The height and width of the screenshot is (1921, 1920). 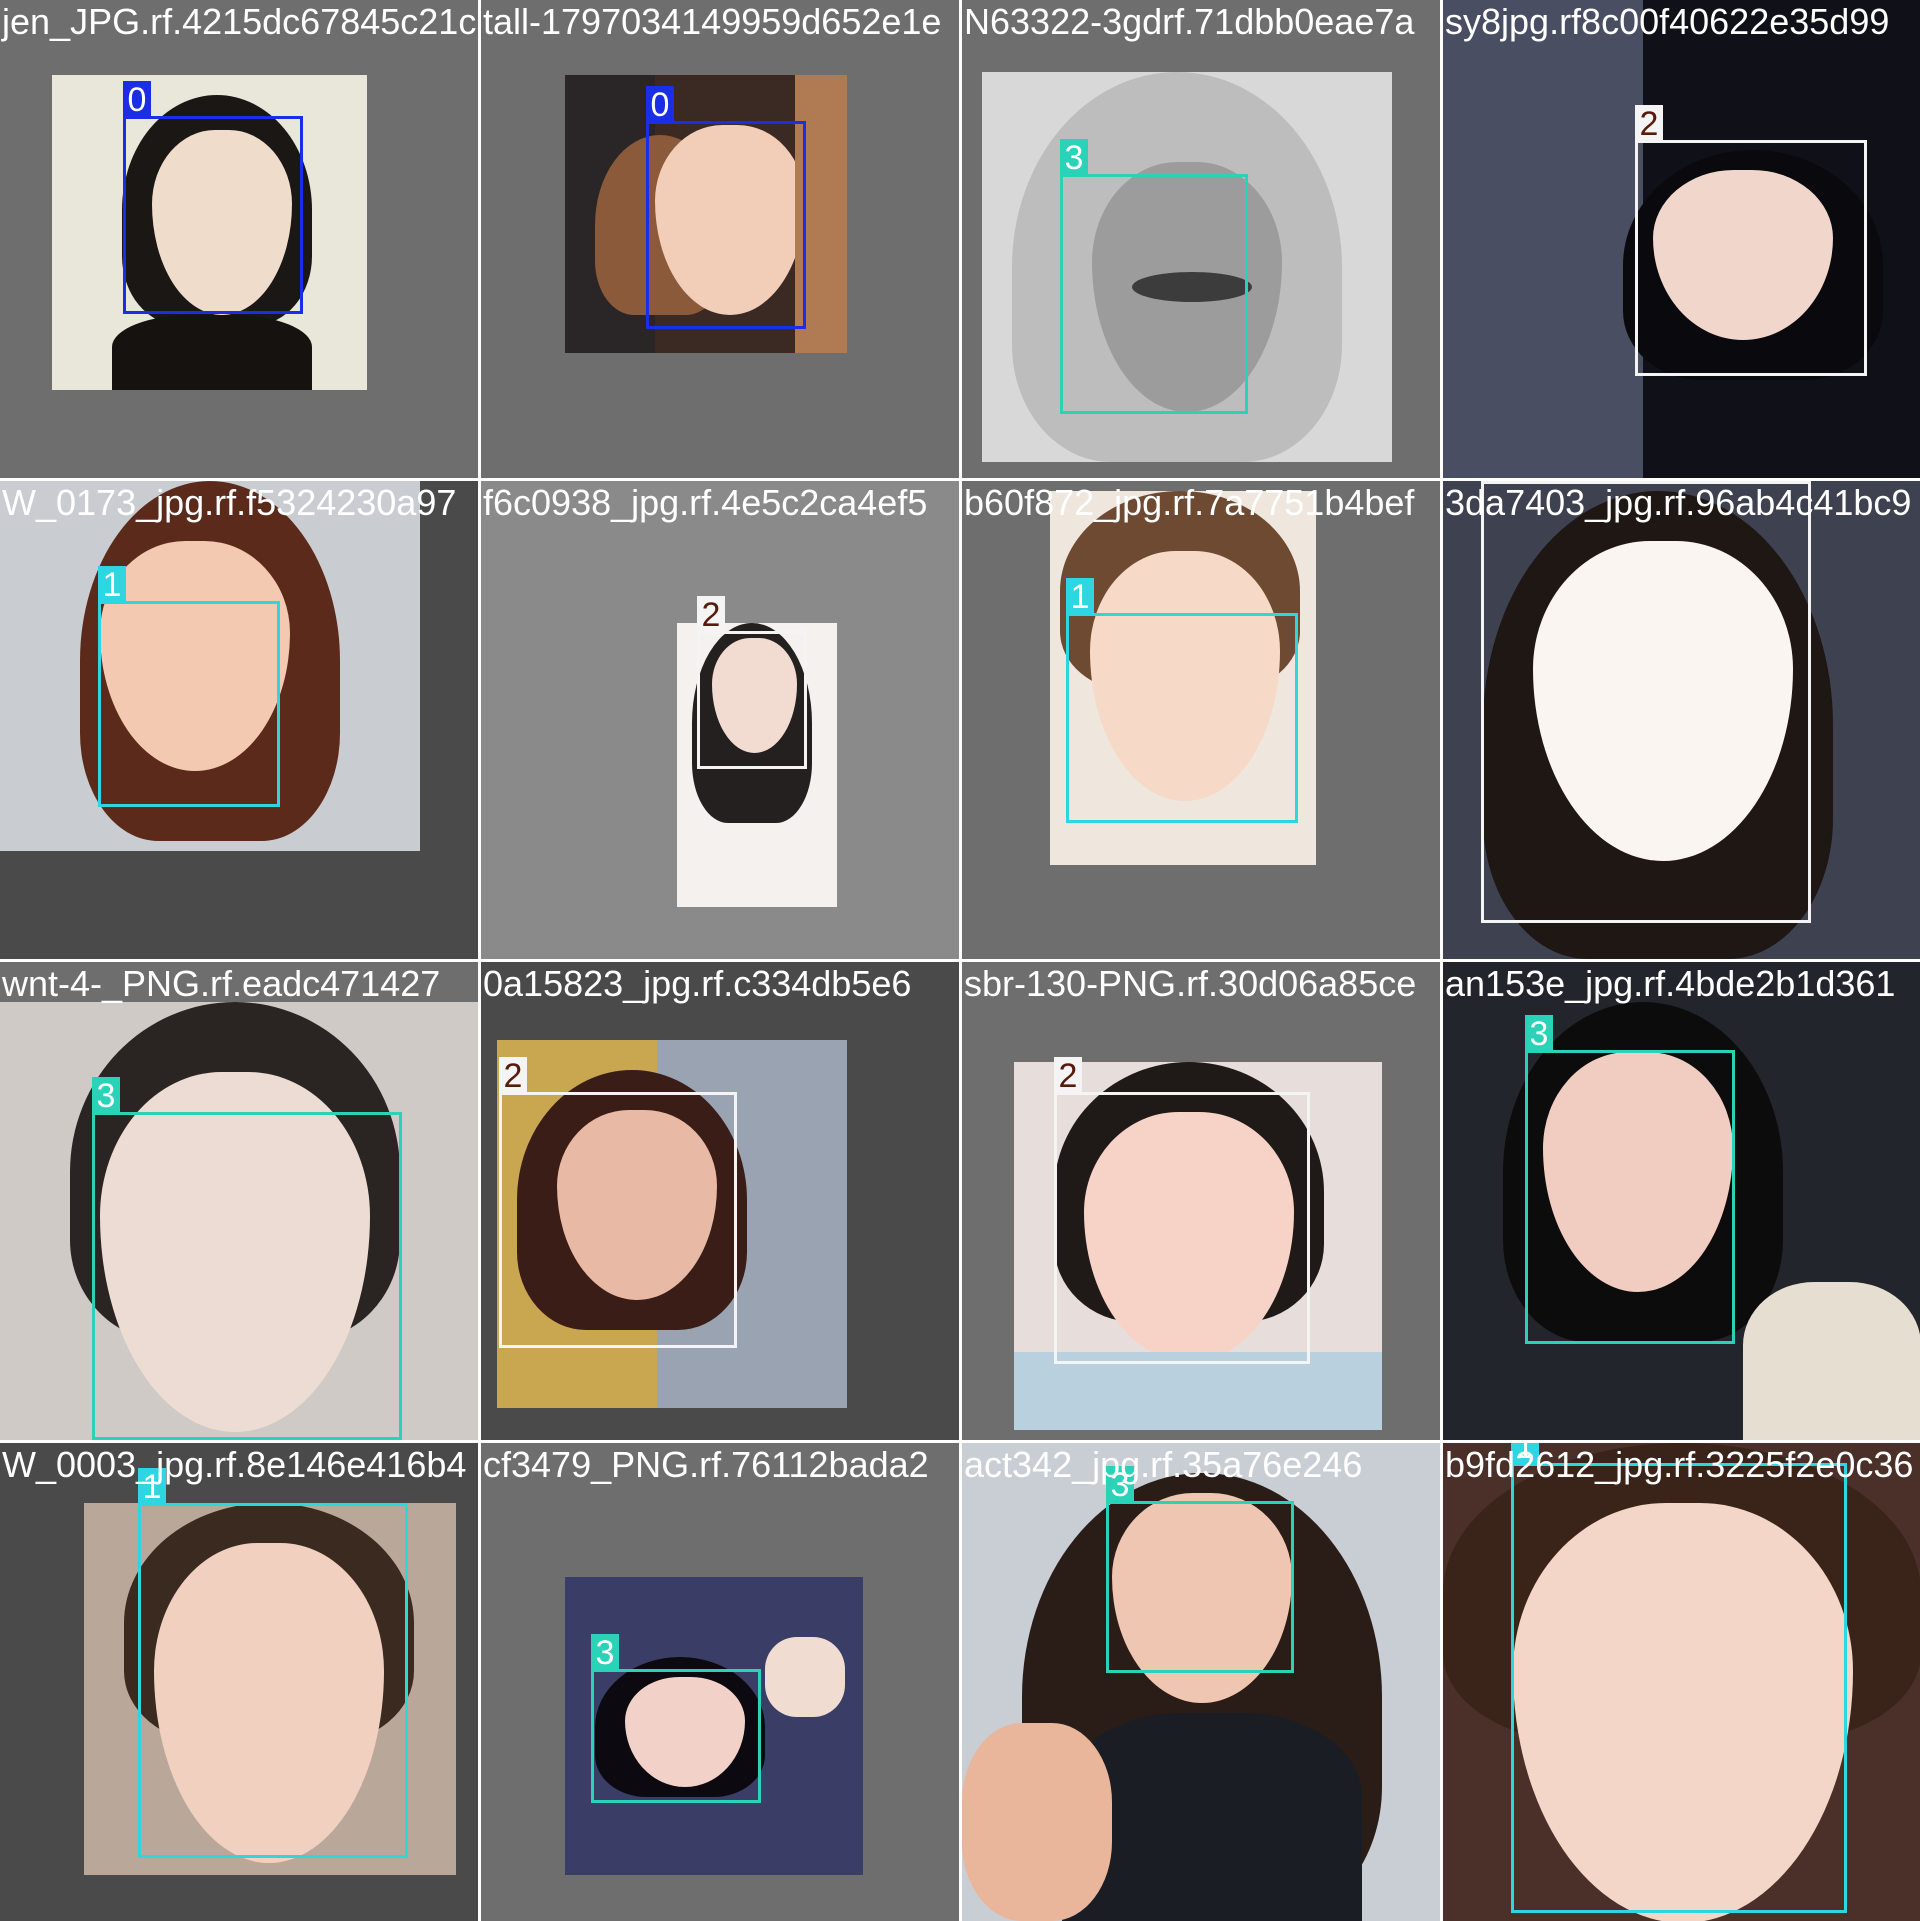 What do you see at coordinates (240, 21) in the screenshot?
I see `tile-caption: jen_JPG.rf.4215dc67845c21ca0` at bounding box center [240, 21].